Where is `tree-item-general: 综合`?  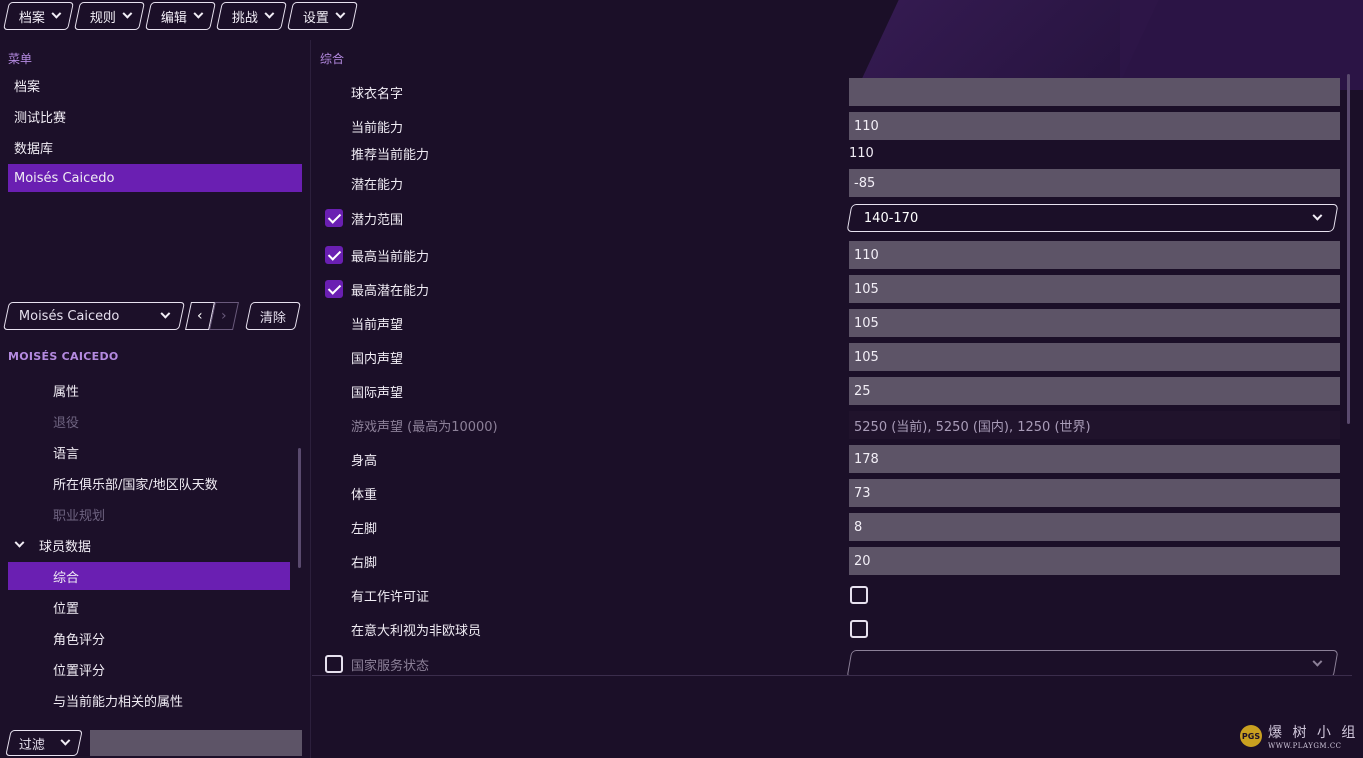
tree-item-general: 综合 is located at coordinates (149, 576).